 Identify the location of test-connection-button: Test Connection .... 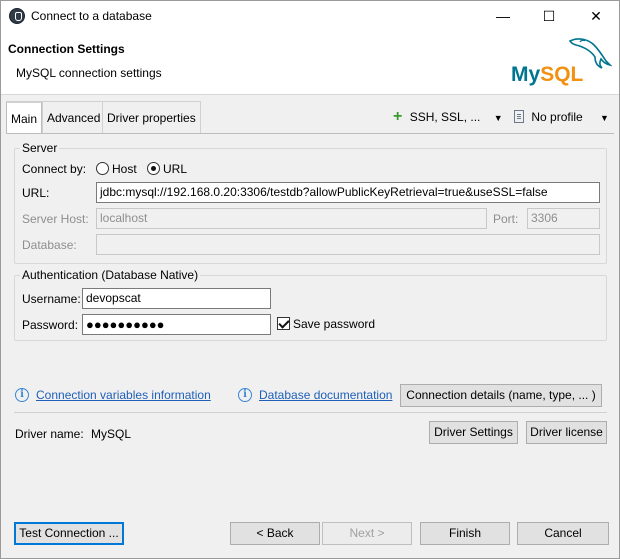
(69, 533).